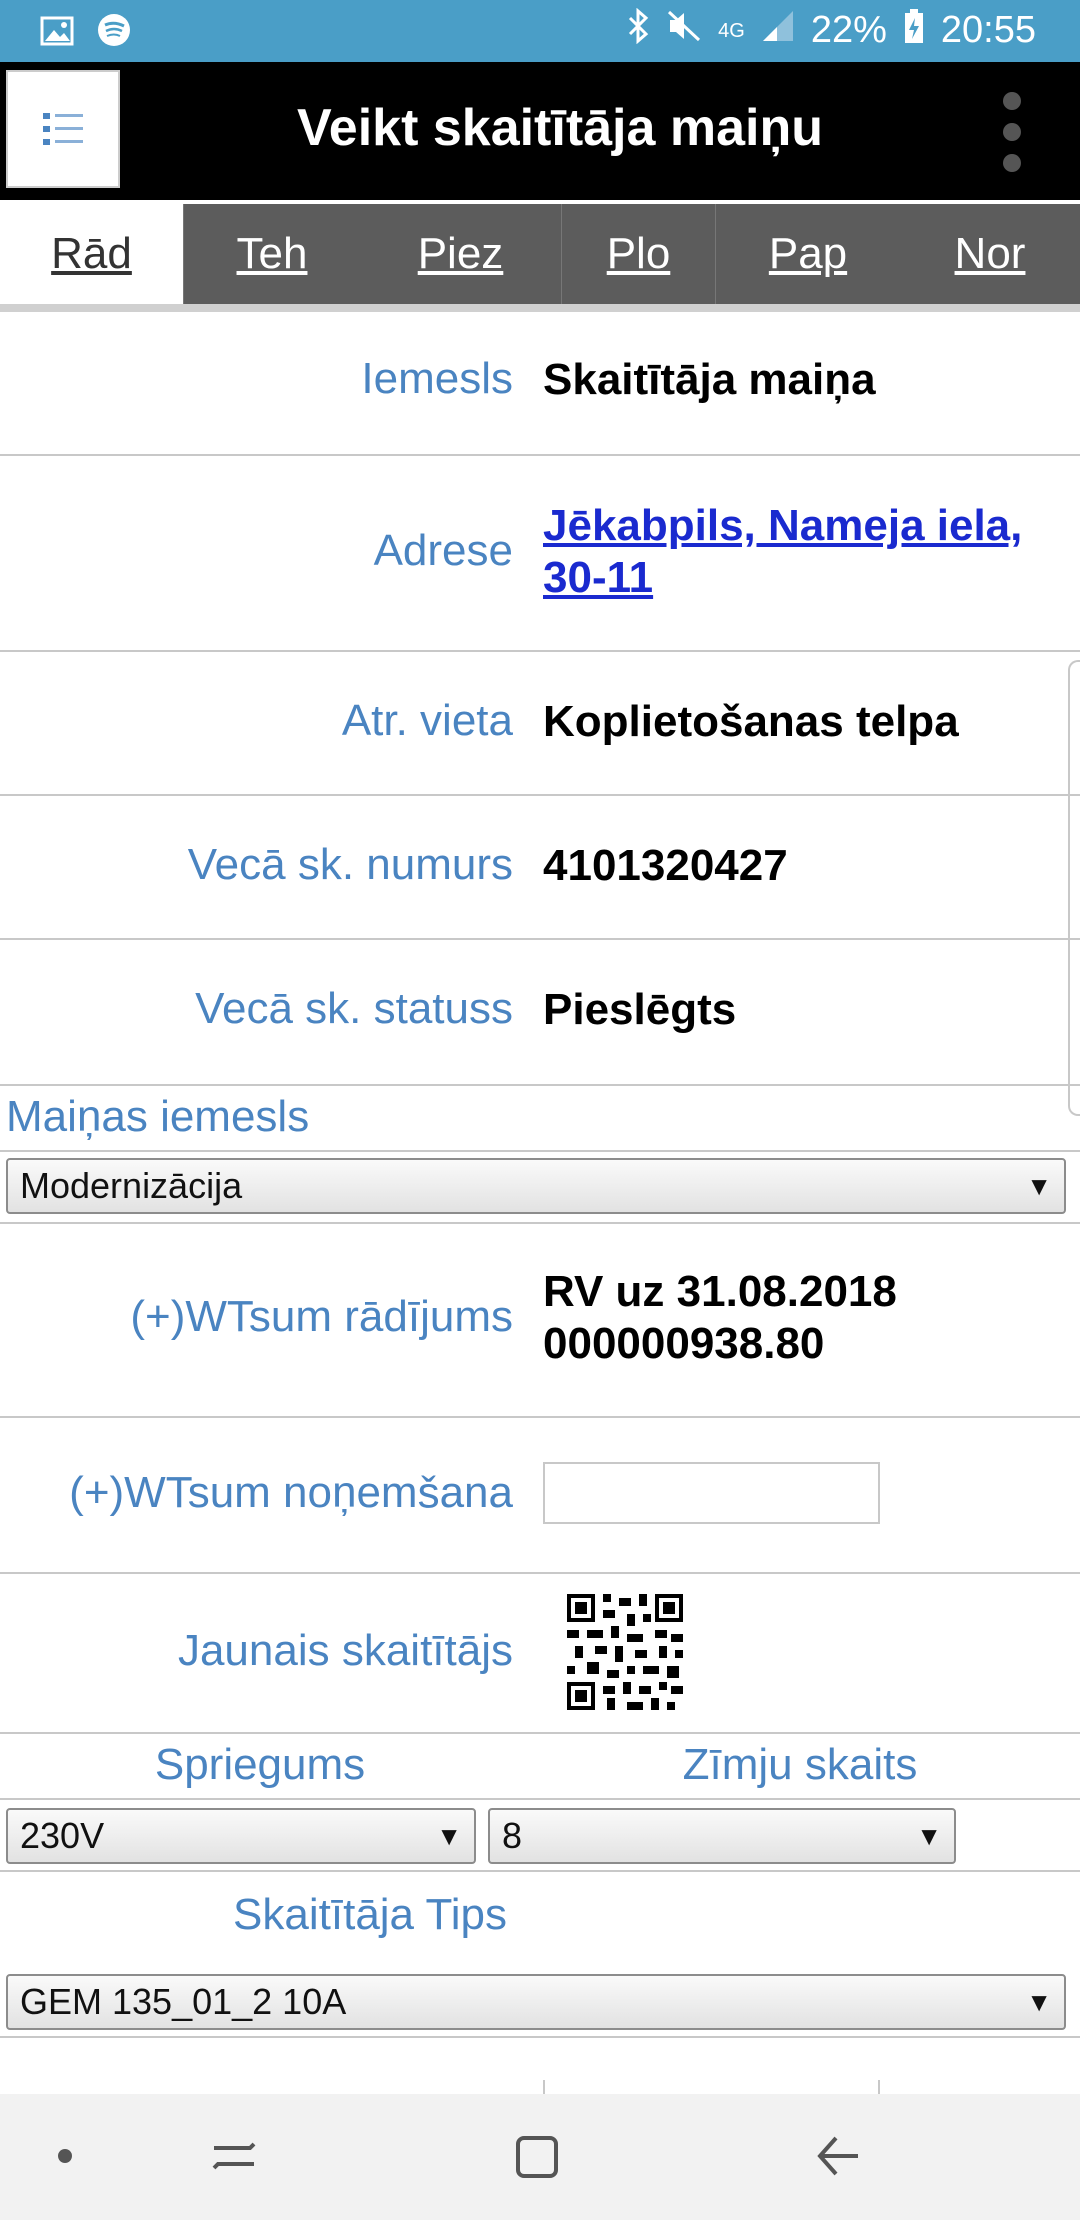 The width and height of the screenshot is (1080, 2220). Describe the element at coordinates (684, 30) in the screenshot. I see `mute-icon` at that location.